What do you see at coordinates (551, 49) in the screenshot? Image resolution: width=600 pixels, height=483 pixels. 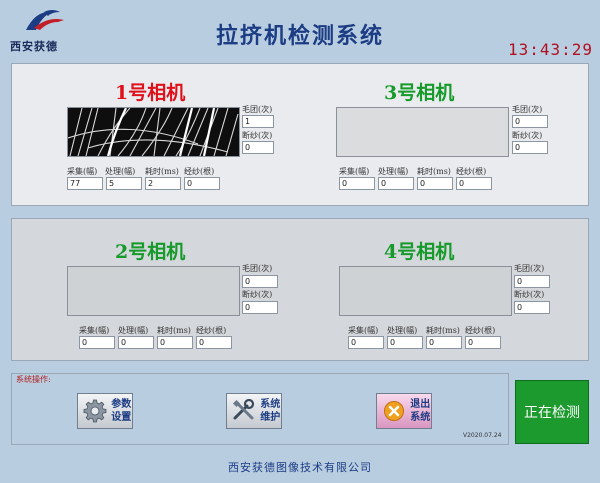 I see `clock: 13:43:29` at bounding box center [551, 49].